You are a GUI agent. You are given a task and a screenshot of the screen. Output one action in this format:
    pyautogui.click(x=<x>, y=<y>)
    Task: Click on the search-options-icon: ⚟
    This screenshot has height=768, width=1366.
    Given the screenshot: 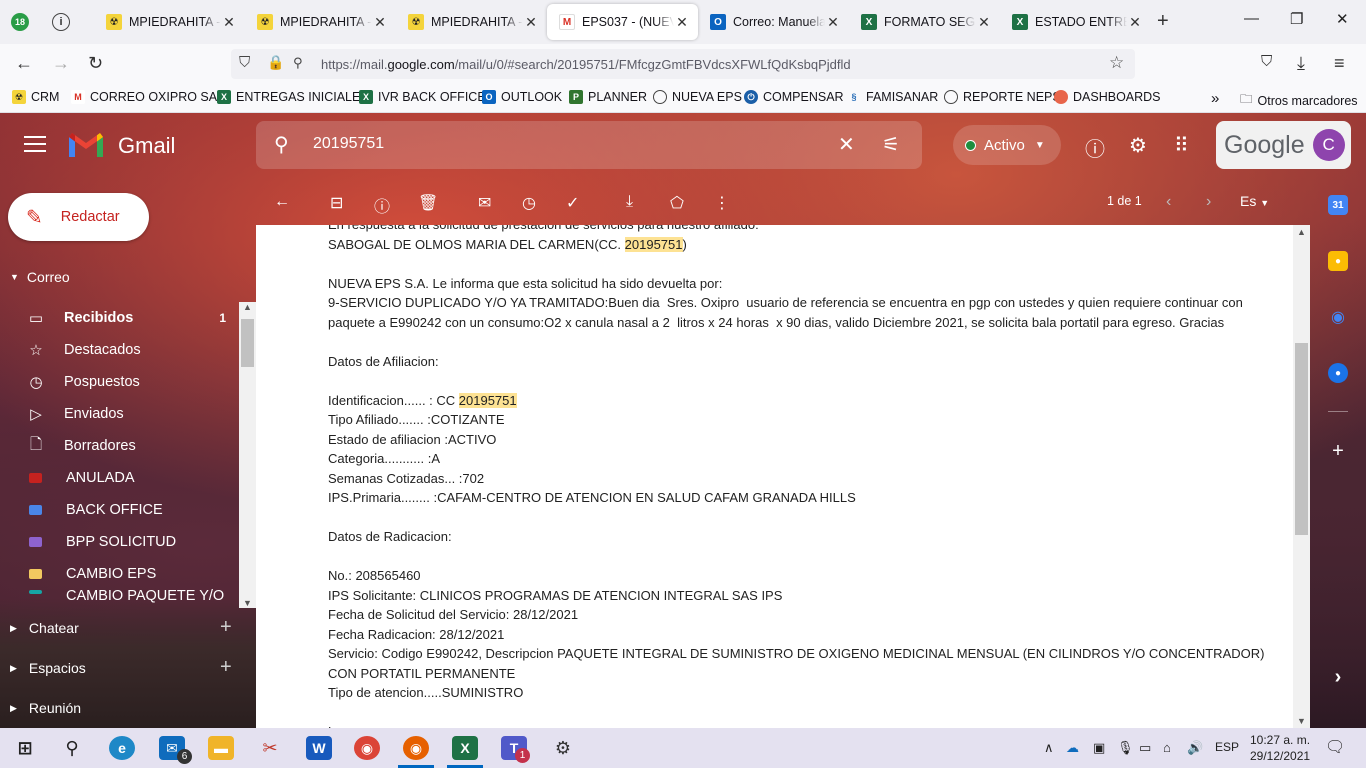 What is the action you would take?
    pyautogui.click(x=891, y=144)
    